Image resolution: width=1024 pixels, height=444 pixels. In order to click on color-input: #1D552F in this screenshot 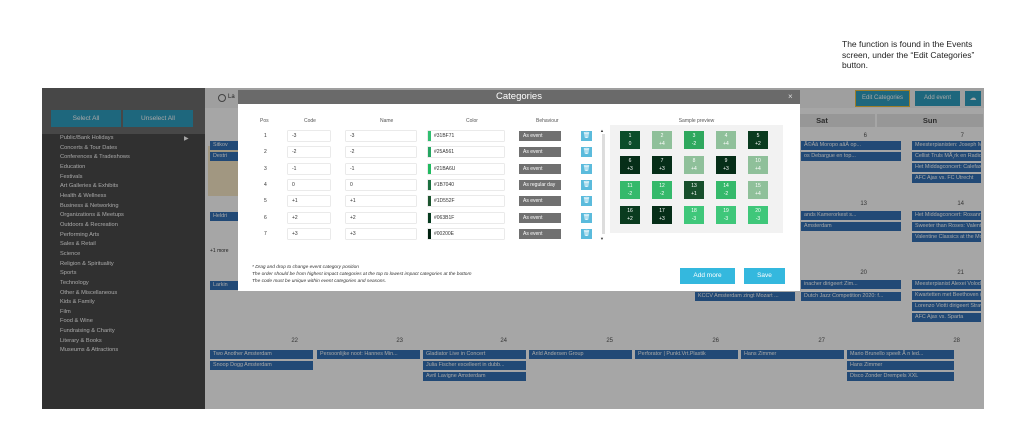, I will do `click(466, 201)`.